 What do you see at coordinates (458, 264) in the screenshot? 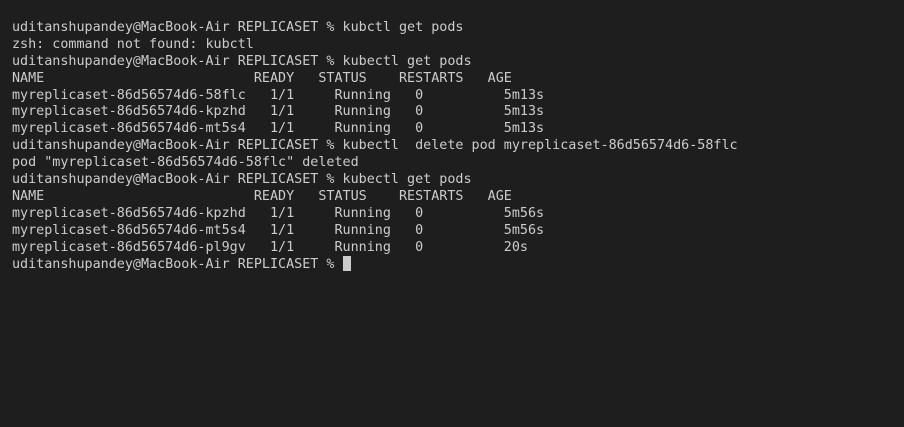
I see `prompt-line: uditanshupandey@MacBook-Air REPLICASET %` at bounding box center [458, 264].